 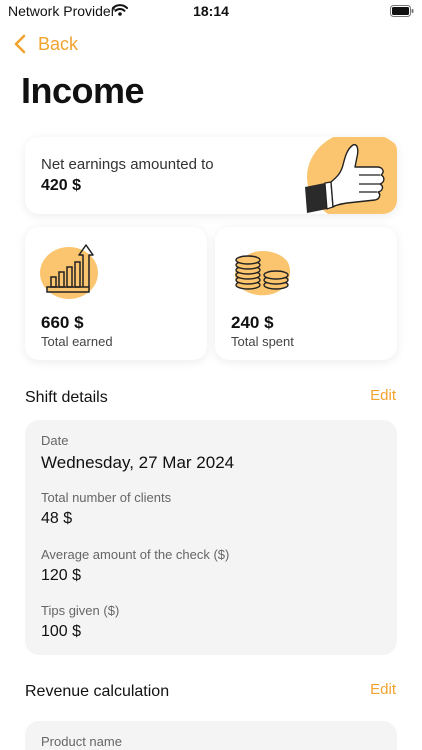 I want to click on tips-value: 100 $, so click(x=61, y=631).